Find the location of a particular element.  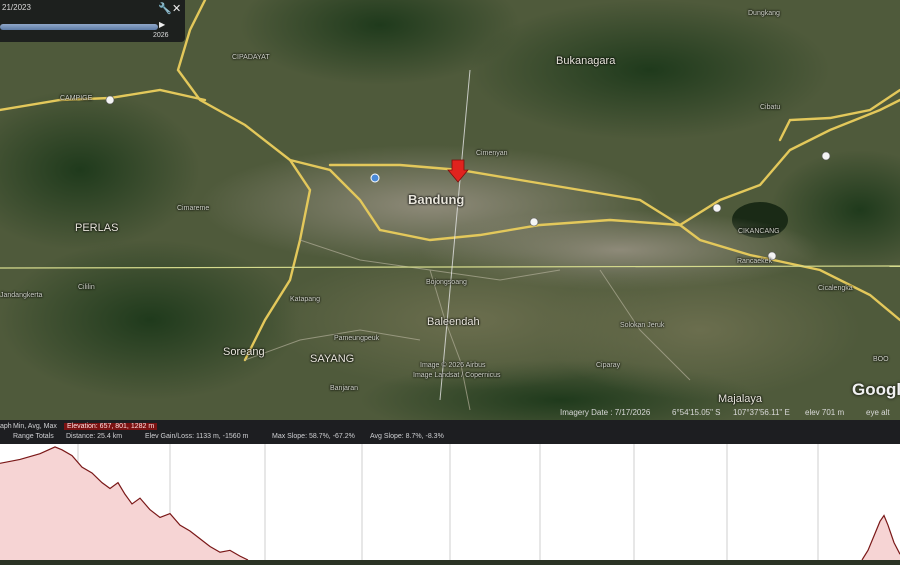

graph-label: aph is located at coordinates (6, 426).